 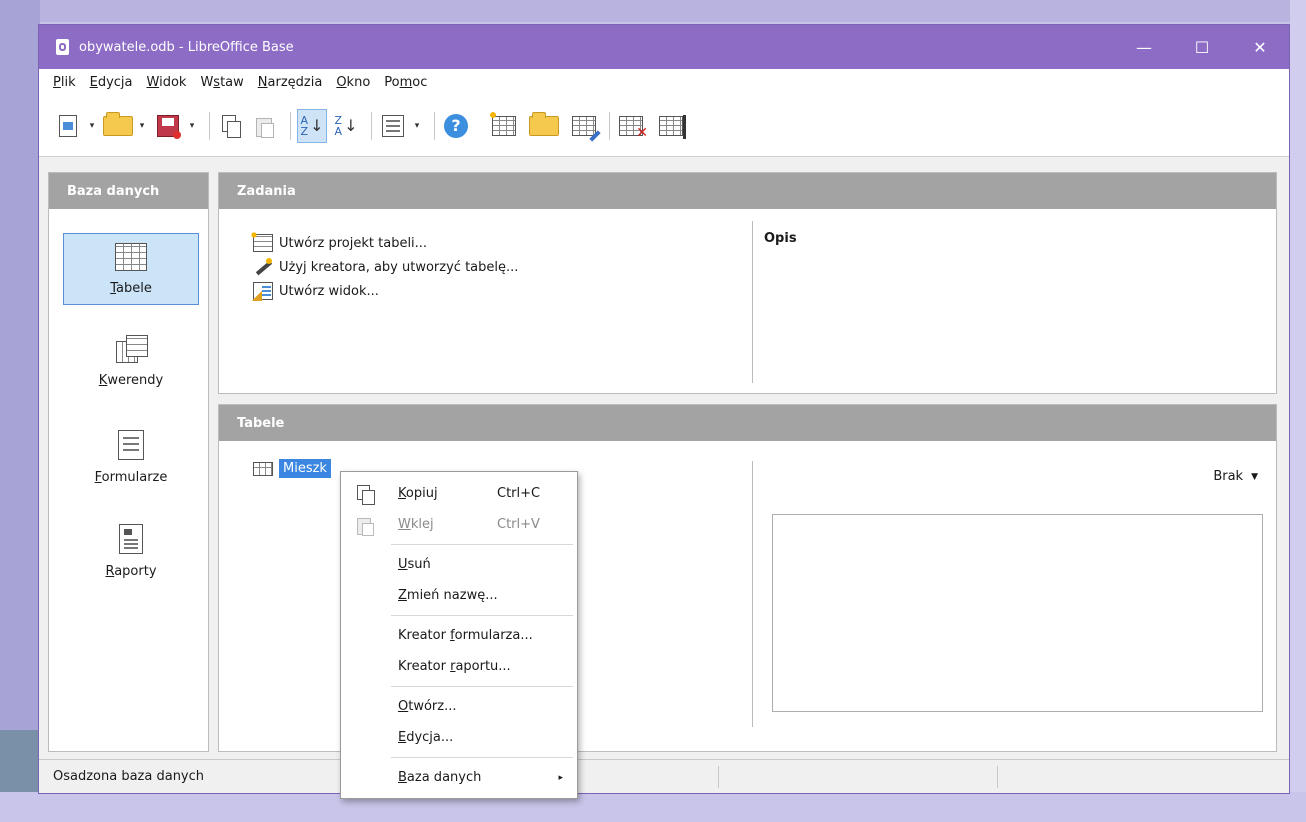 I want to click on table-entry-mieszkancy: Mieszk, so click(x=292, y=468).